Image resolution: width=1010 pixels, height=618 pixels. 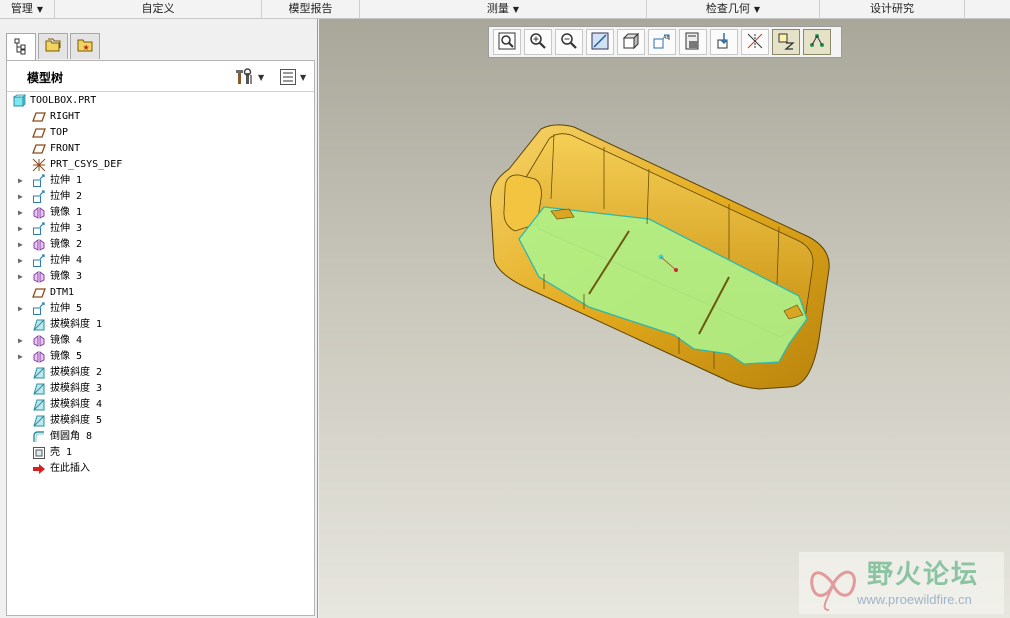 What do you see at coordinates (160, 277) in the screenshot?
I see `tree-item: ▶ 镜像 3` at bounding box center [160, 277].